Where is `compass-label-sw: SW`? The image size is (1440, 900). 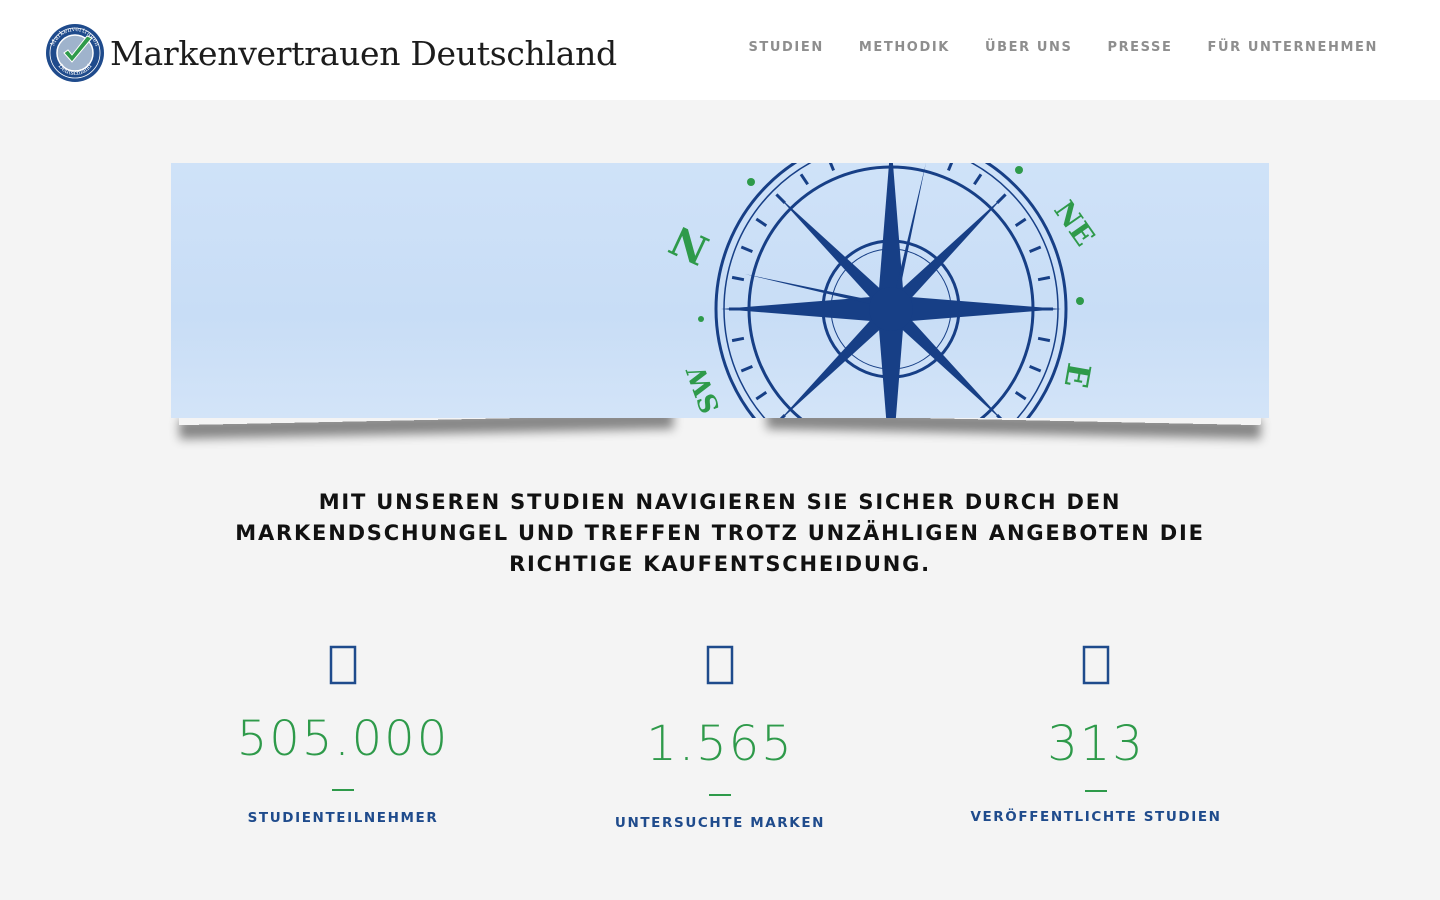 compass-label-sw: SW is located at coordinates (703, 389).